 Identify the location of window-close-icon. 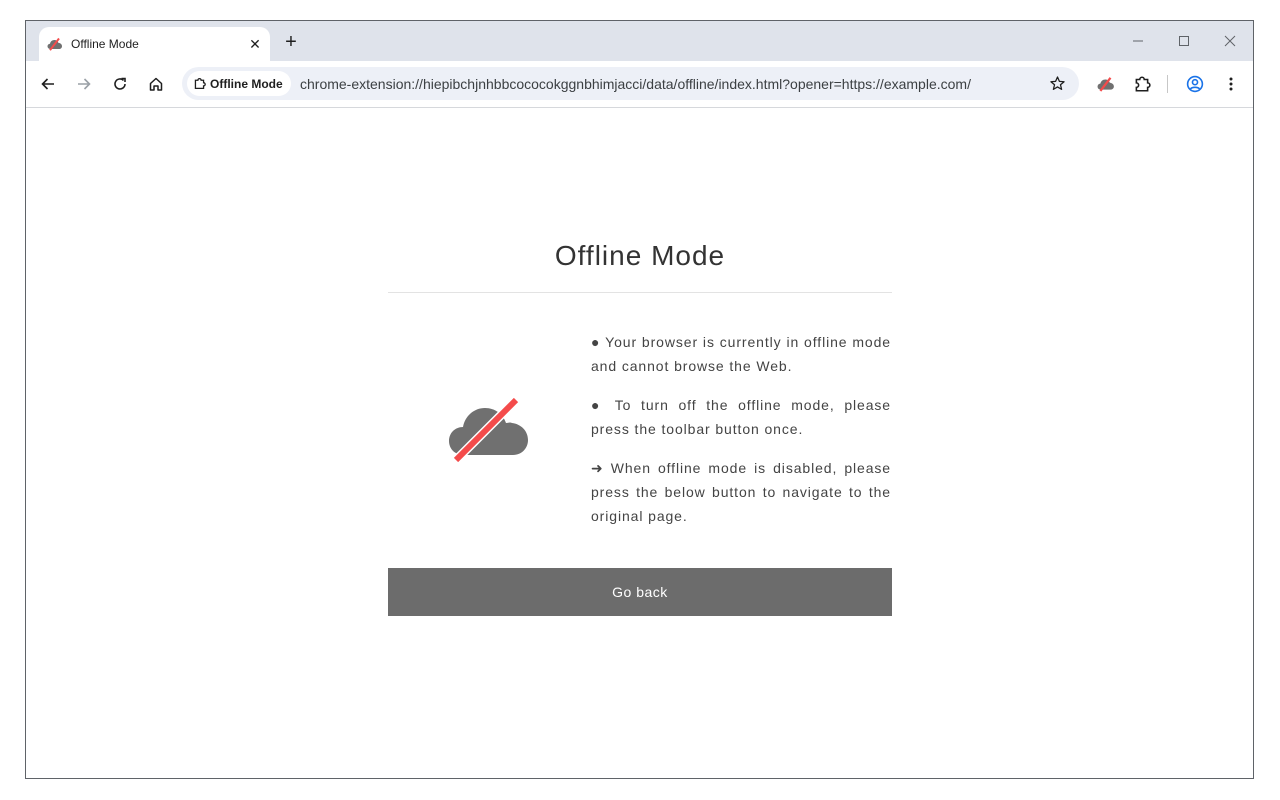
(1230, 41).